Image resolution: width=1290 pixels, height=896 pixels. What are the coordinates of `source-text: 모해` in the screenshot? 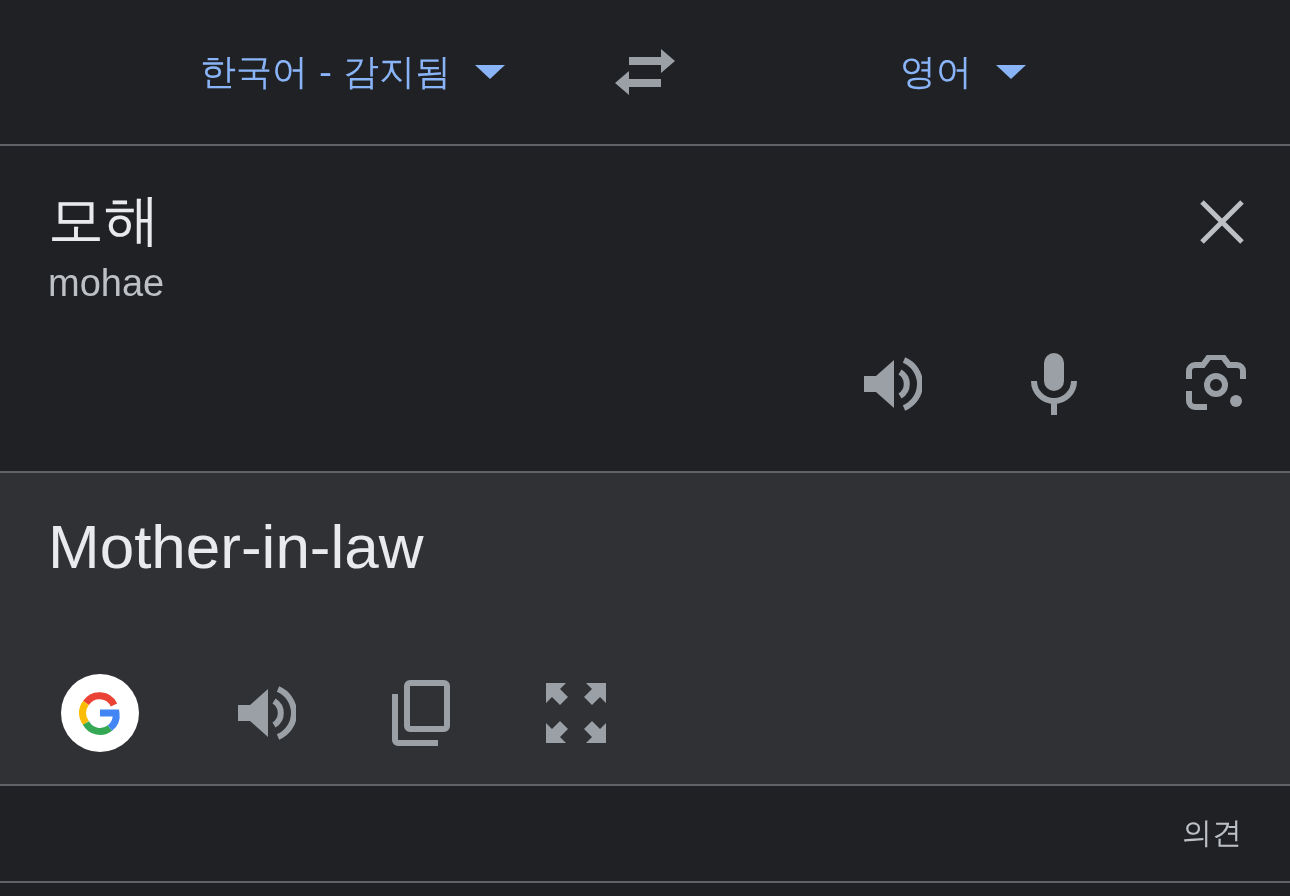 It's located at (104, 220).